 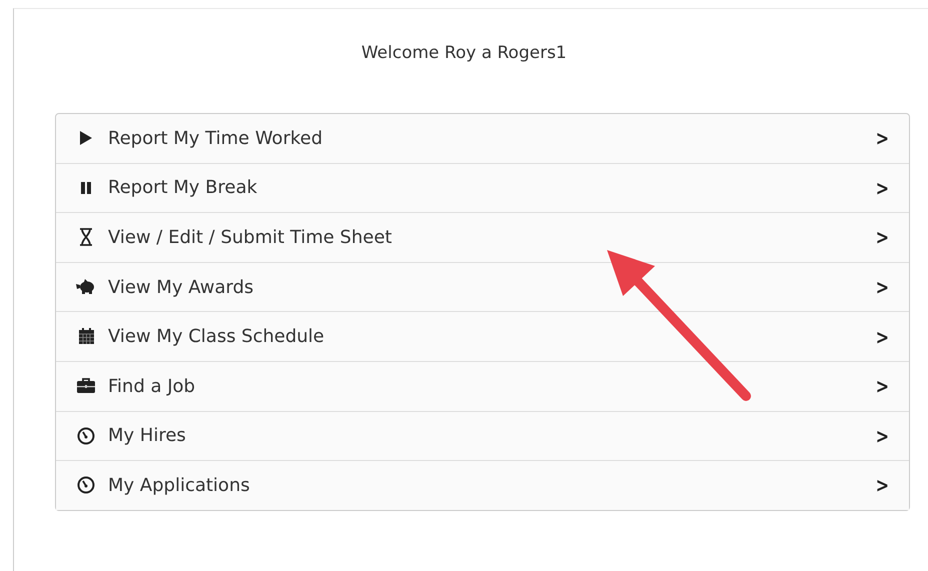 What do you see at coordinates (86, 287) in the screenshot?
I see `piggy-bank-icon` at bounding box center [86, 287].